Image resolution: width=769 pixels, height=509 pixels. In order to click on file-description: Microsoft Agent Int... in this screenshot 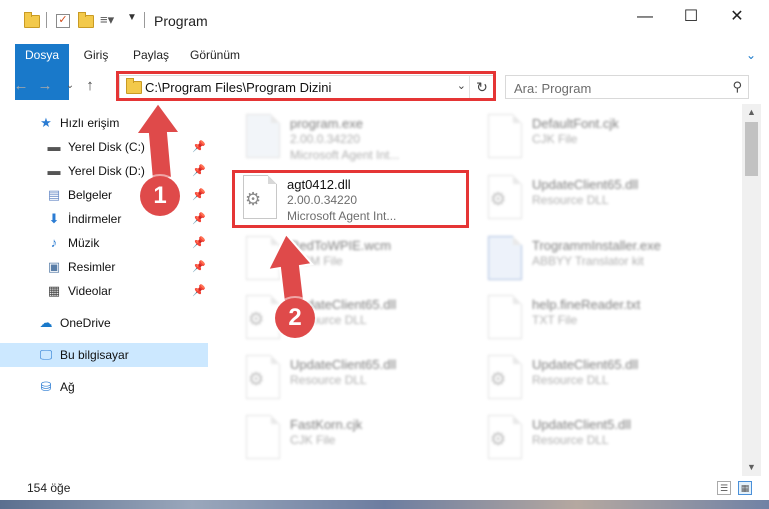, I will do `click(345, 155)`.